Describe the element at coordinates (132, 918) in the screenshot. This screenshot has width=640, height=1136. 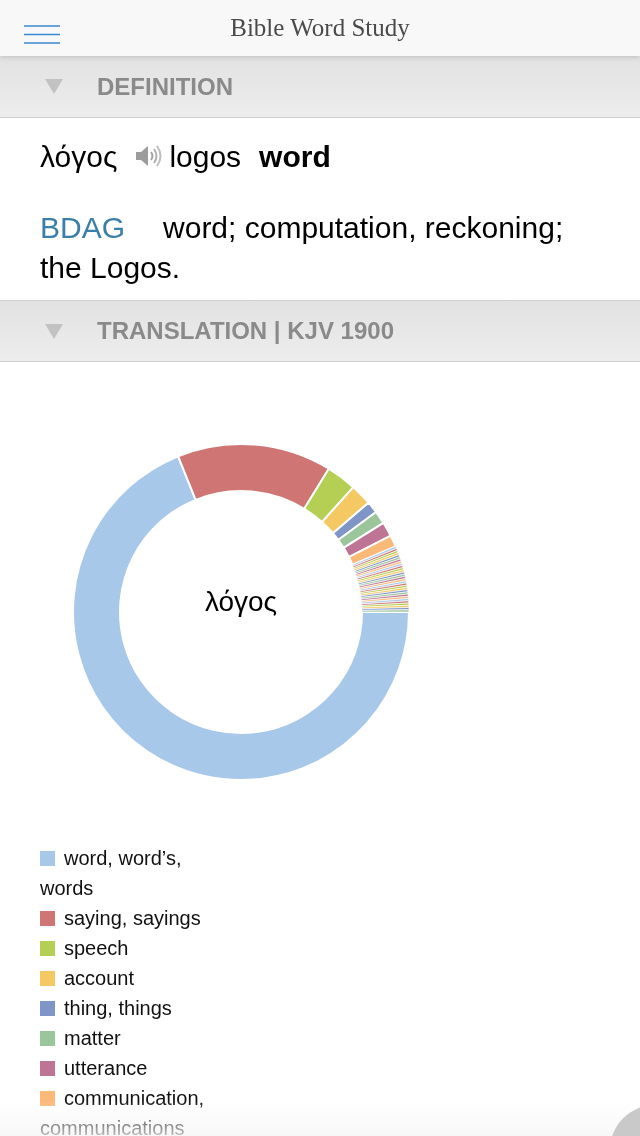
I see `legend-label: saying, sayings` at that location.